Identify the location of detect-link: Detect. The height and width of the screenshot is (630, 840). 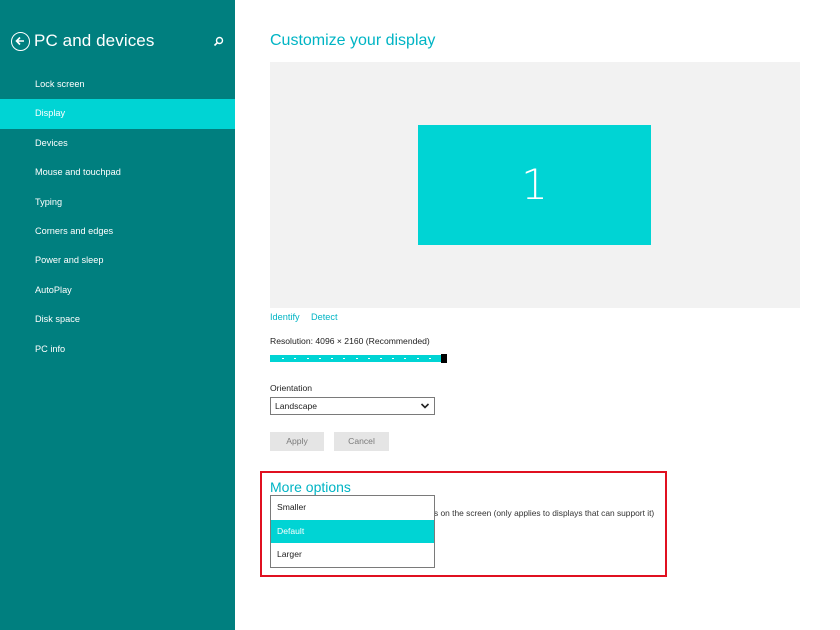
(324, 317).